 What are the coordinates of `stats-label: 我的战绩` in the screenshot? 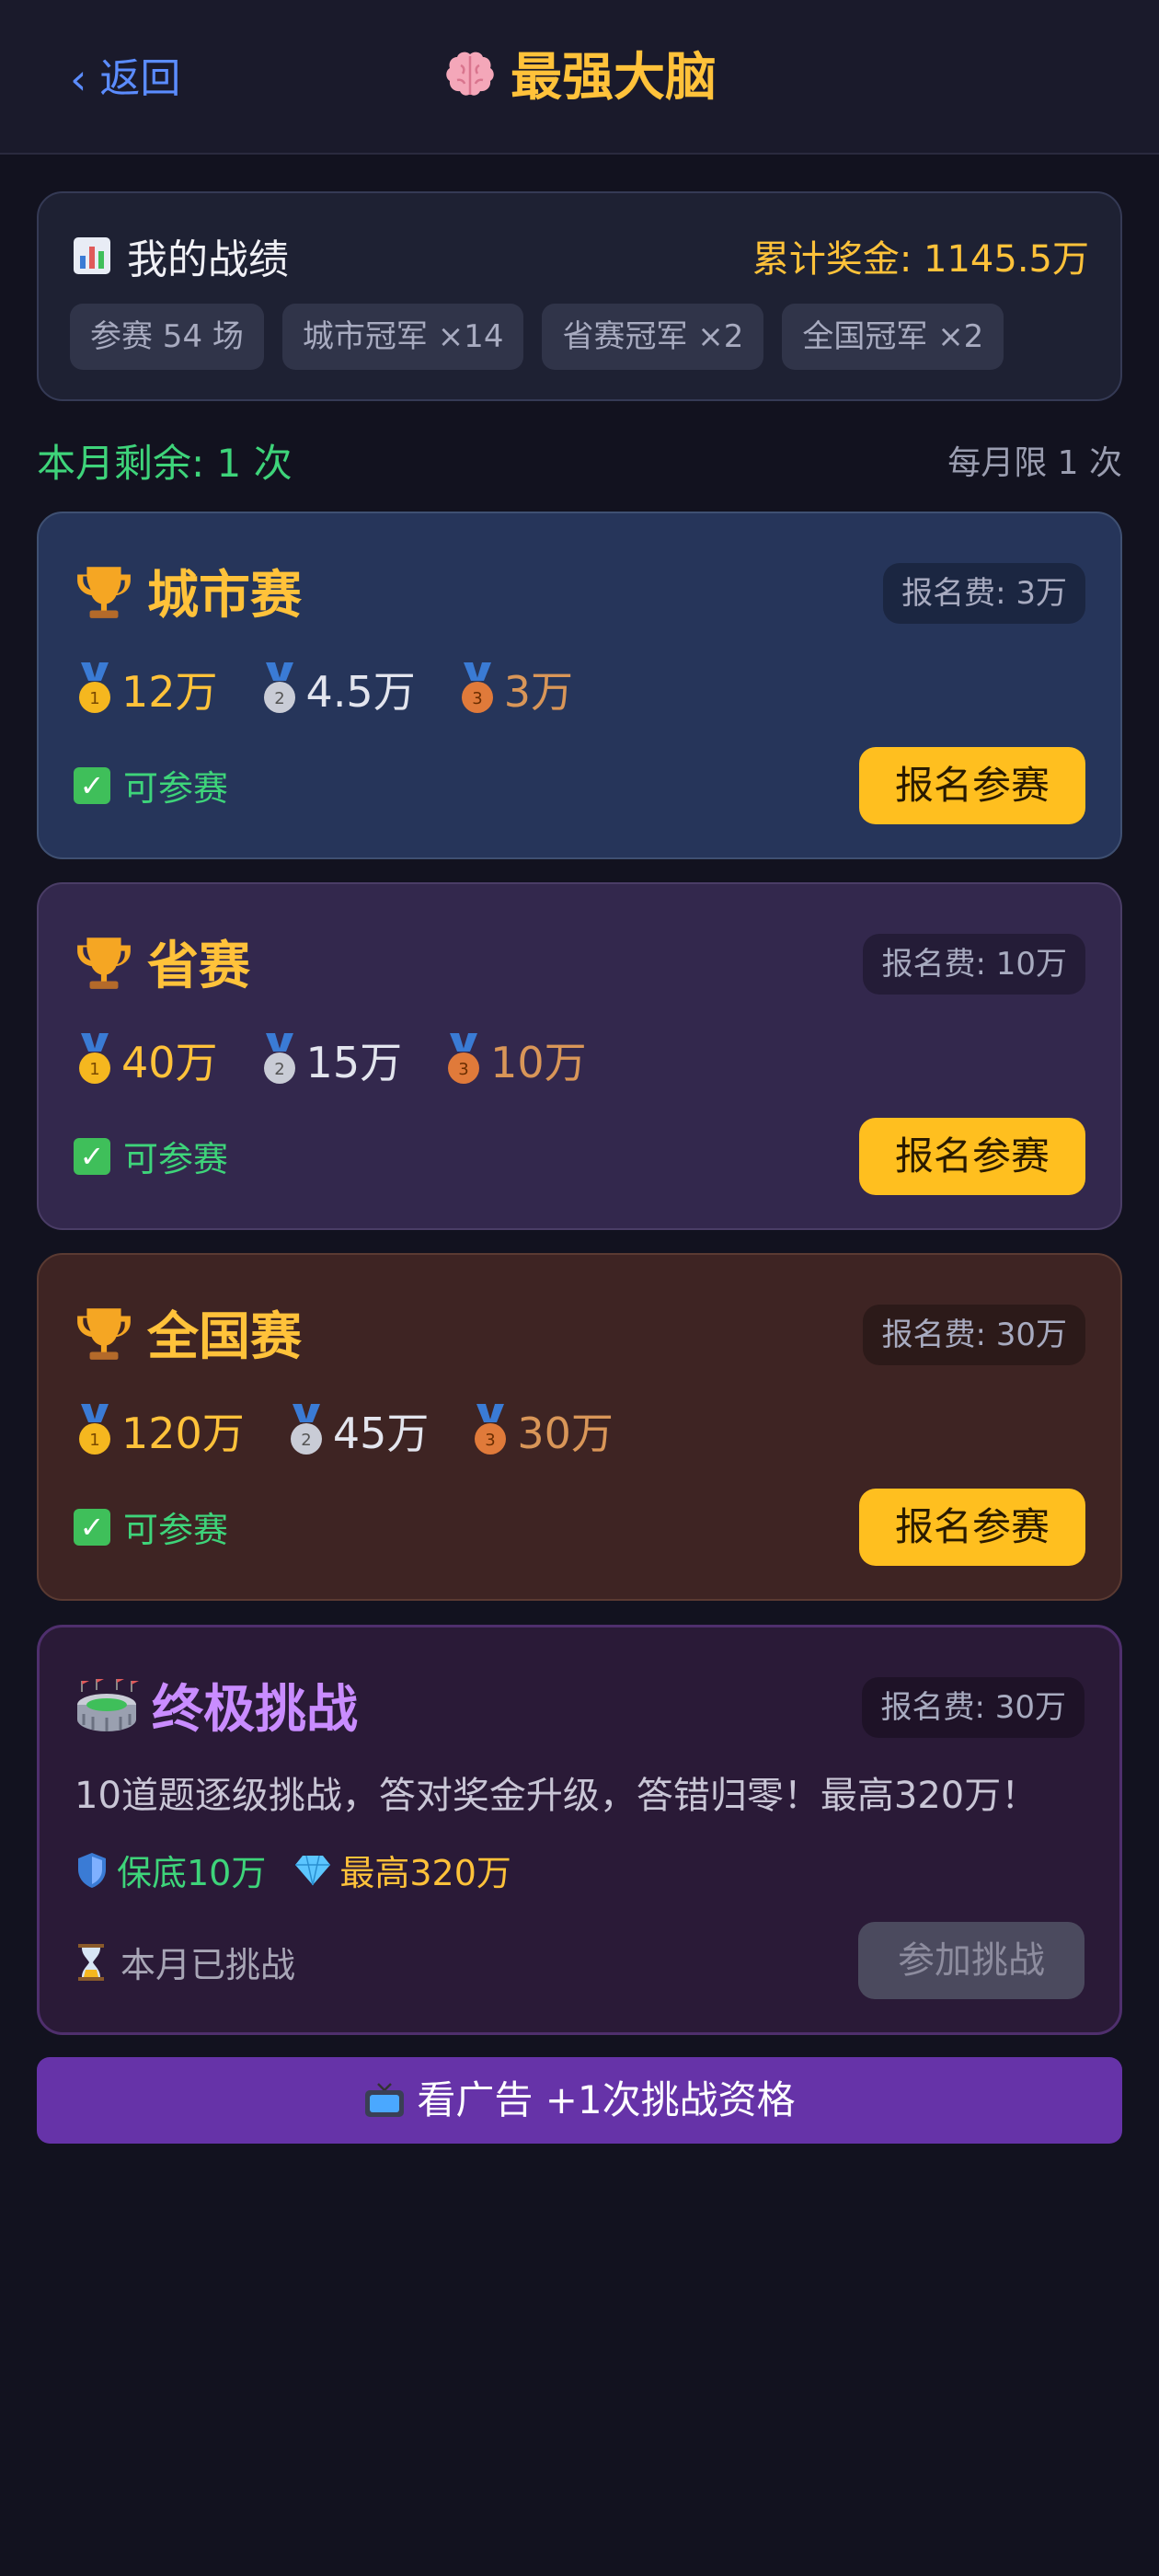 It's located at (180, 255).